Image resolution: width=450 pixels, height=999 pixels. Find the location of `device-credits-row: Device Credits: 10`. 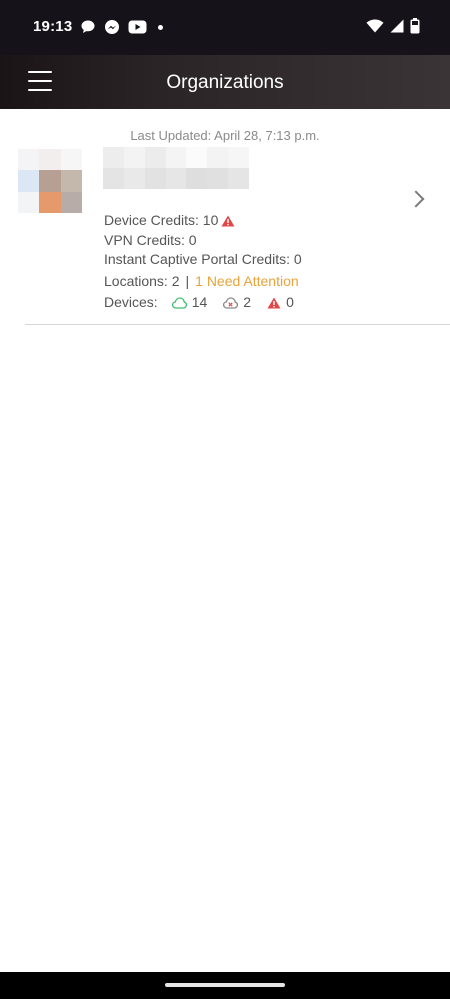

device-credits-row: Device Credits: 10 is located at coordinates (207, 221).